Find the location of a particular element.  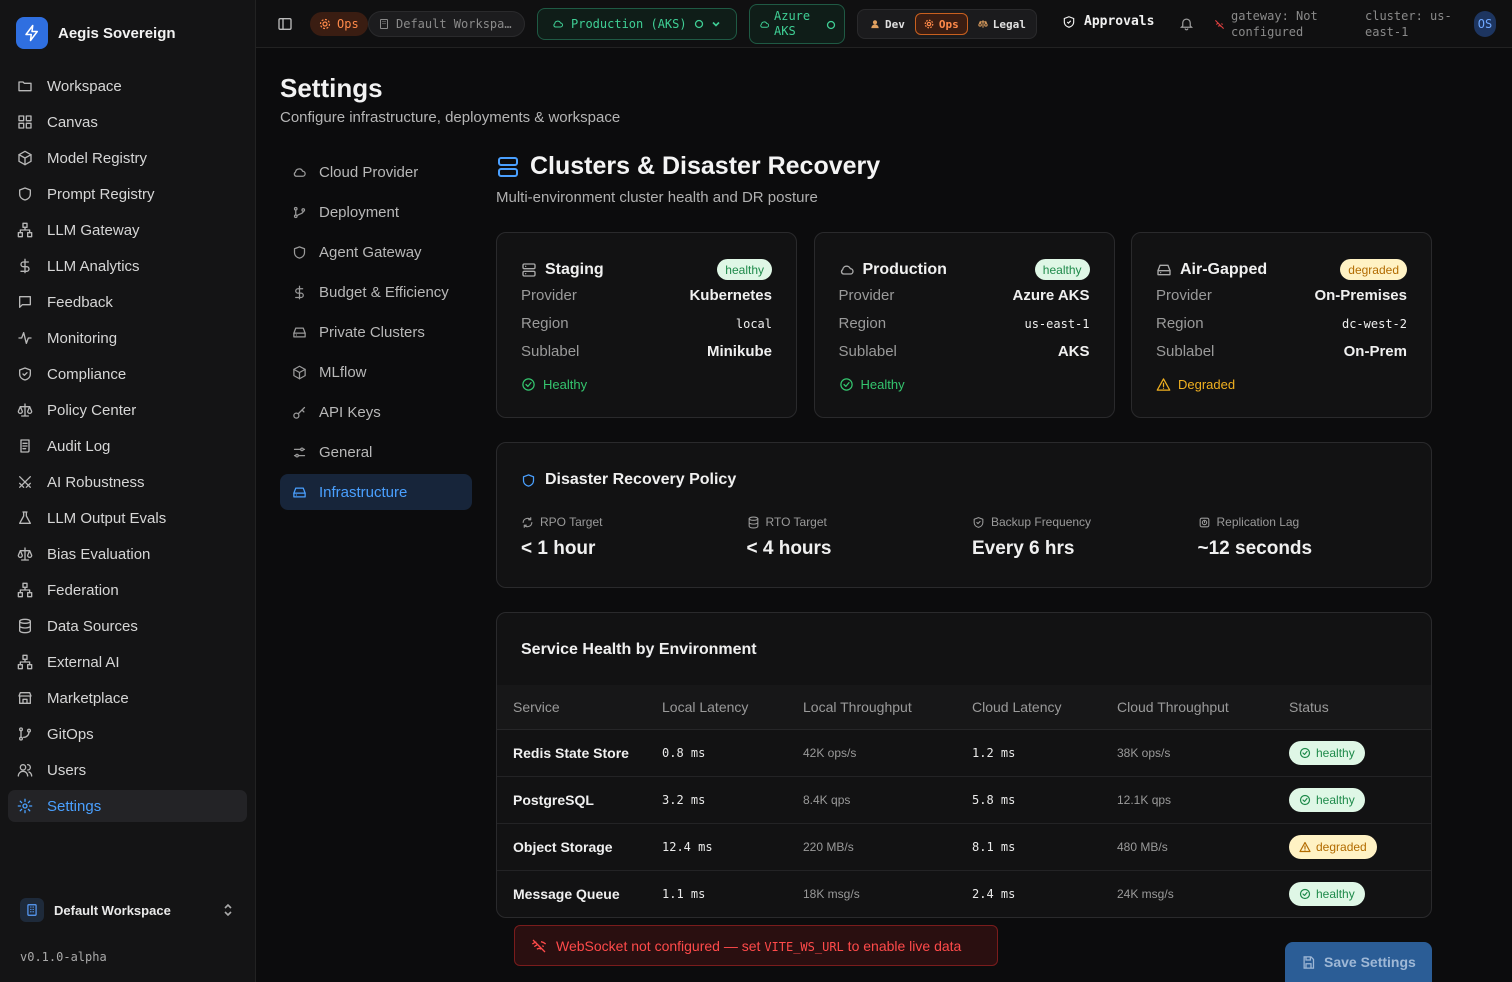

cluster-region-label: Region is located at coordinates (862, 323).